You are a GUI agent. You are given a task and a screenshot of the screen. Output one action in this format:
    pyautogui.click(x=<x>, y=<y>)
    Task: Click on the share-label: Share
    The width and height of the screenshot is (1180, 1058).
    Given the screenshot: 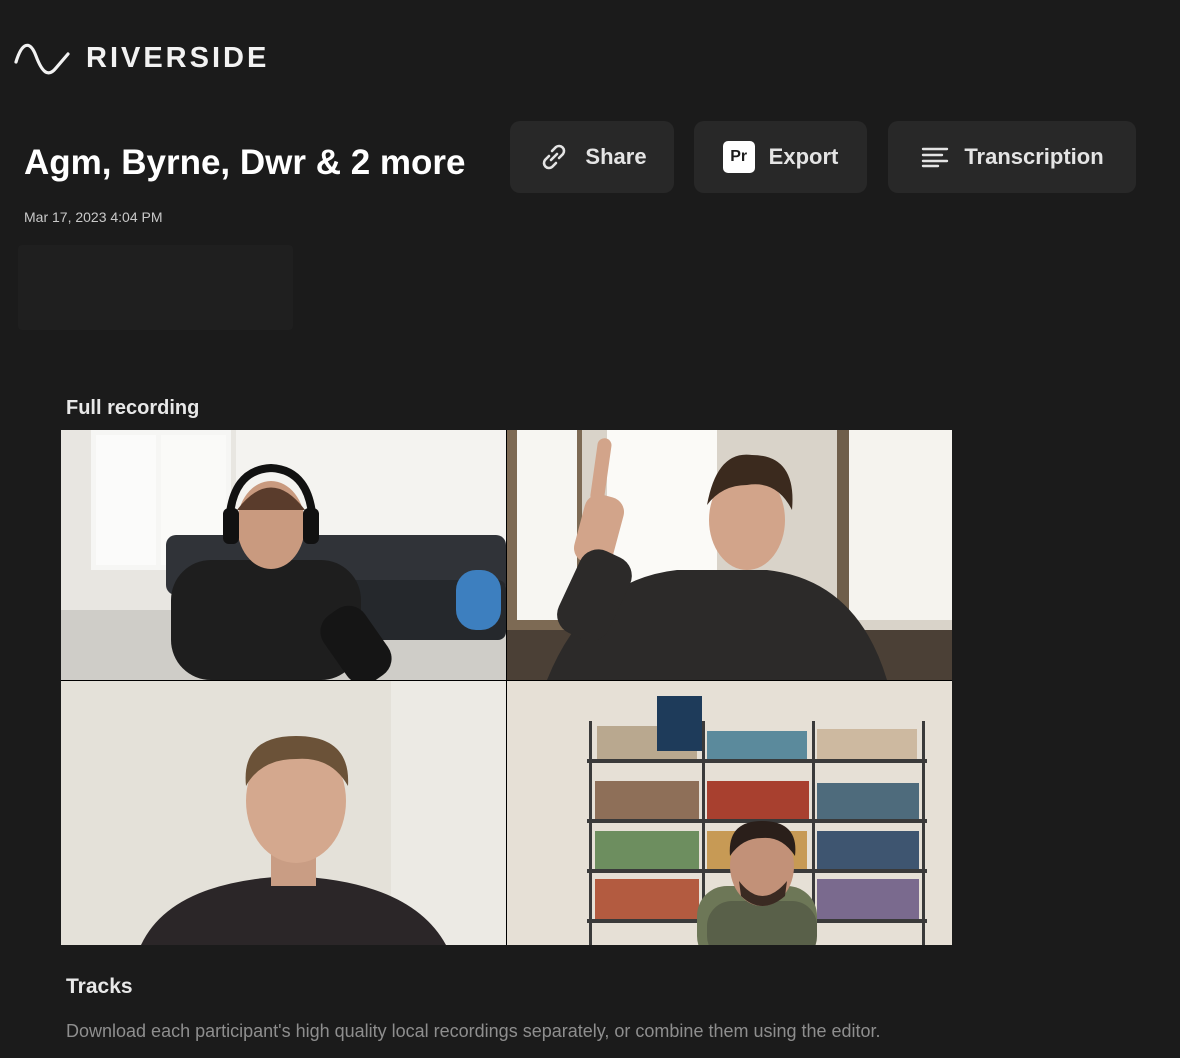 What is the action you would take?
    pyautogui.click(x=616, y=156)
    